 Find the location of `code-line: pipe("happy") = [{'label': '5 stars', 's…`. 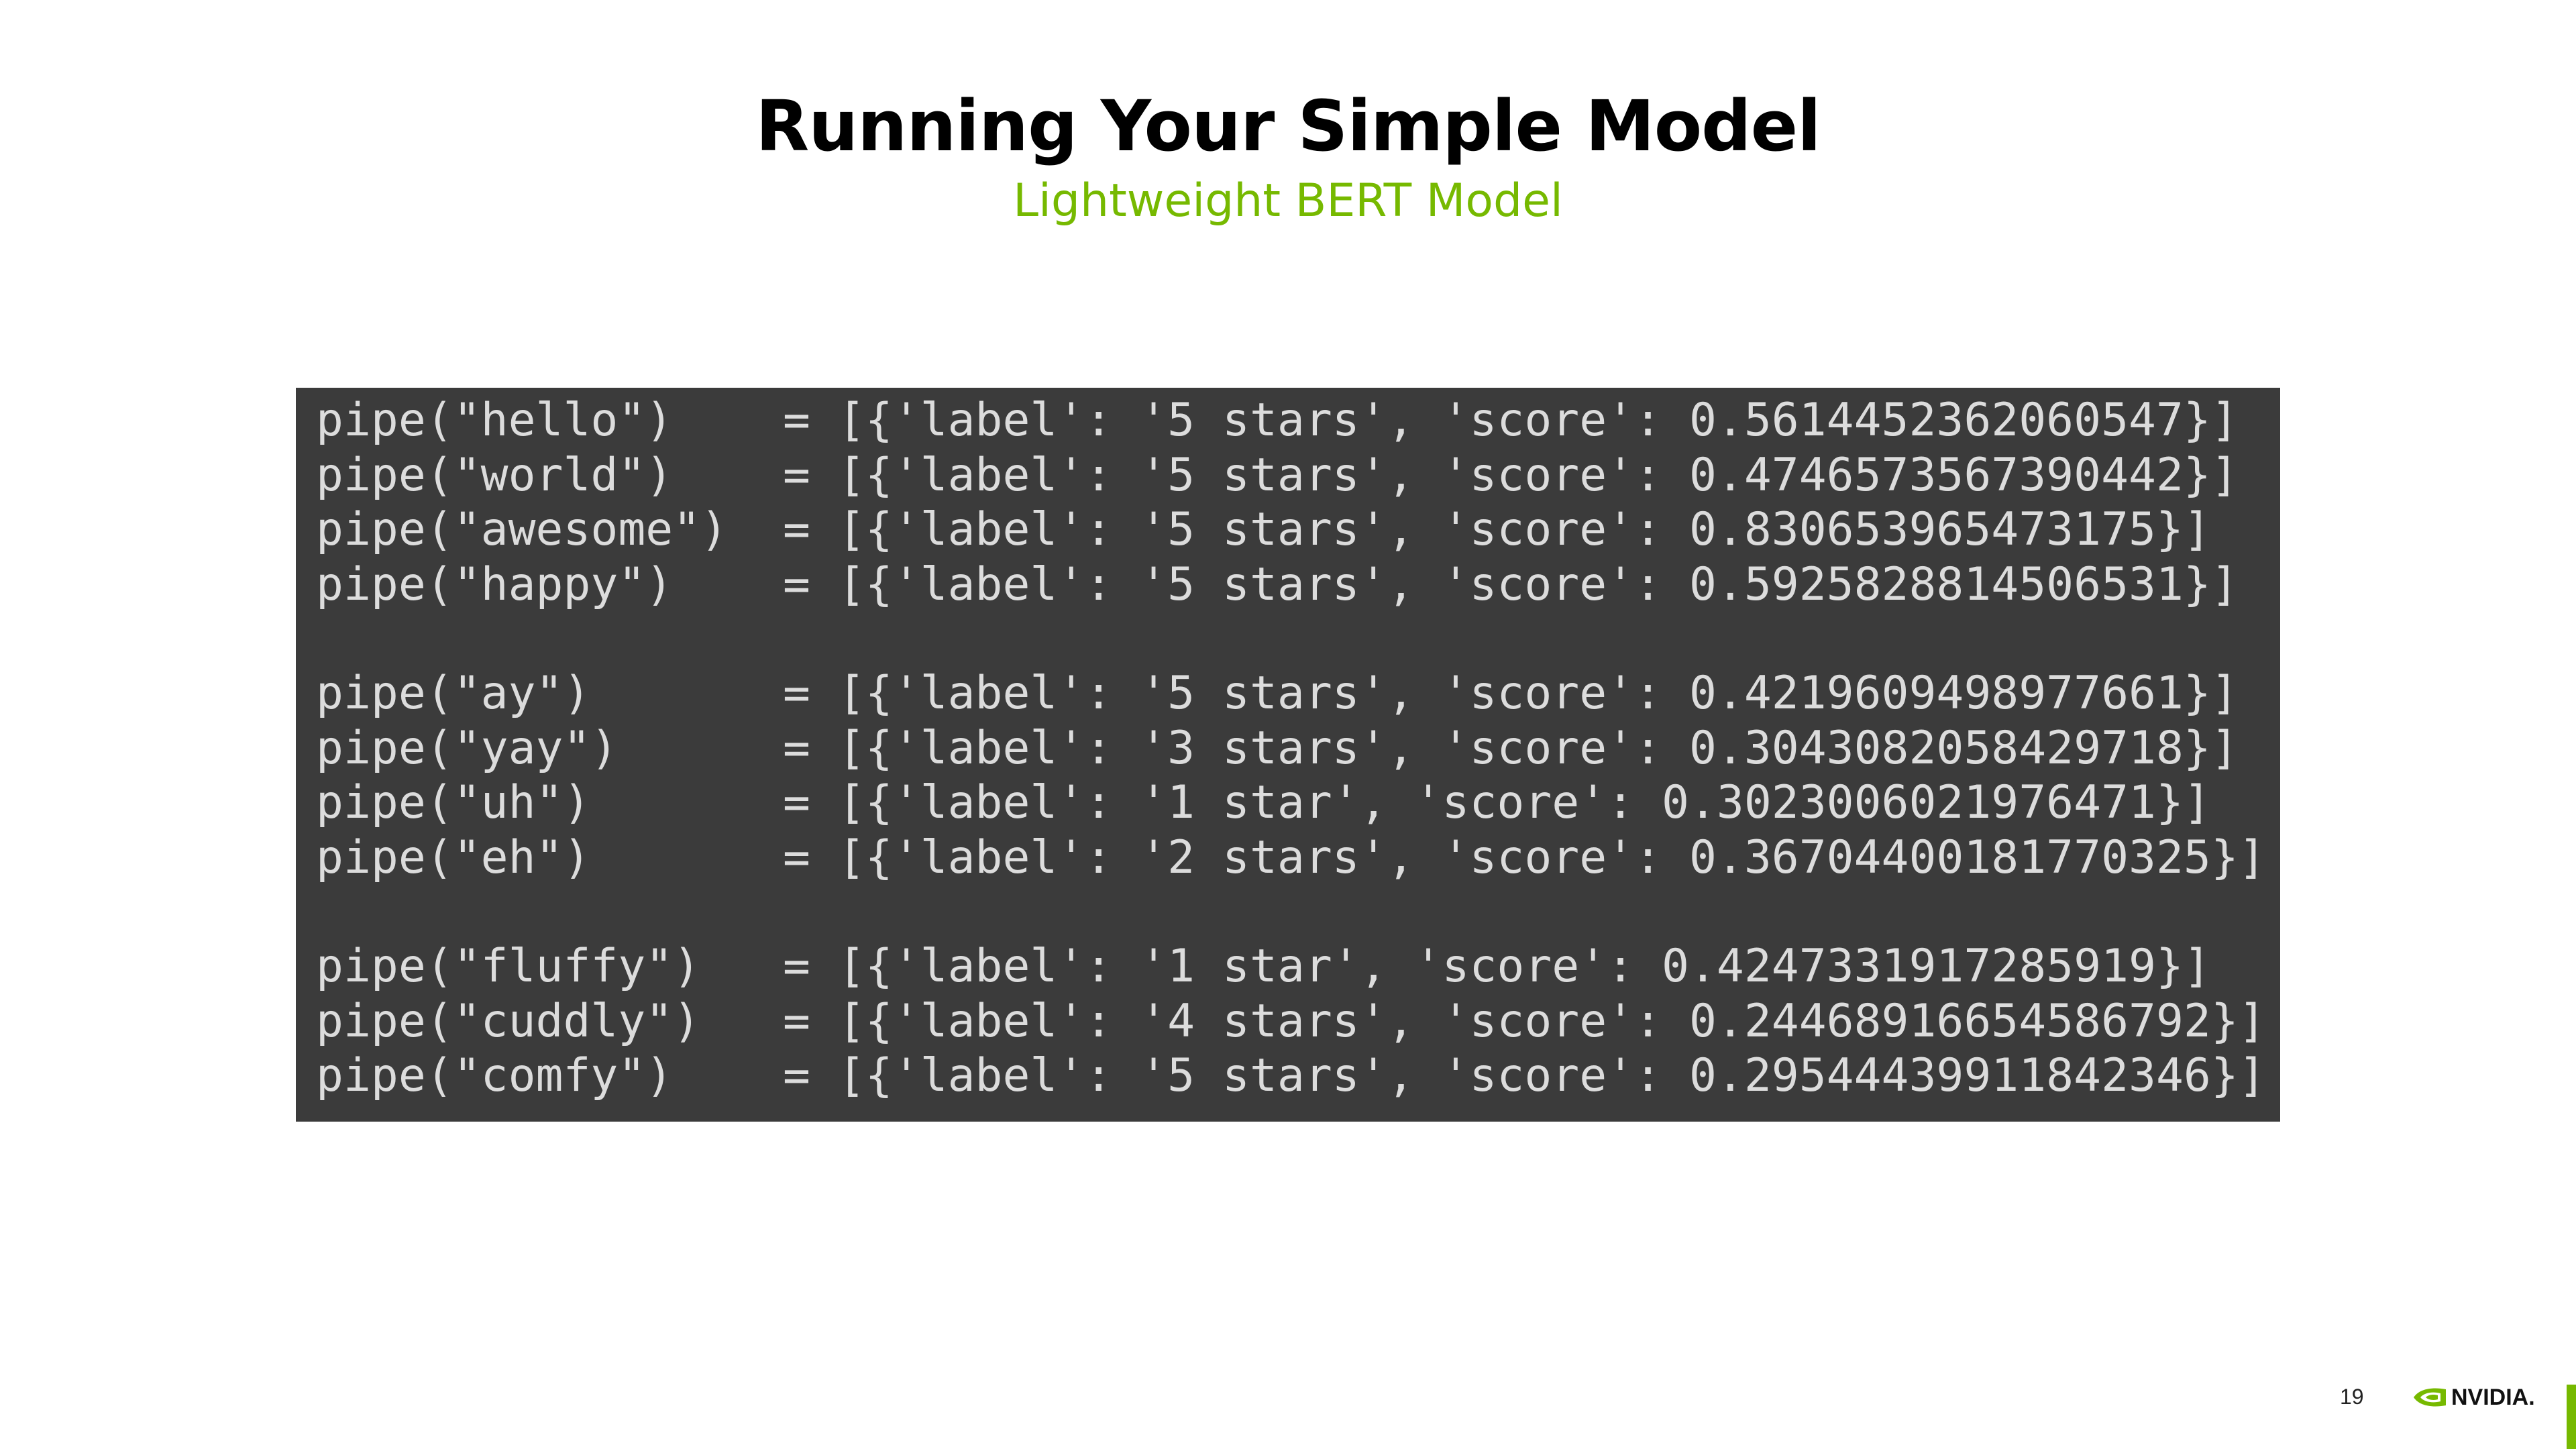

code-line: pipe("happy") = [{'label': '5 stars', 's… is located at coordinates (1277, 584).